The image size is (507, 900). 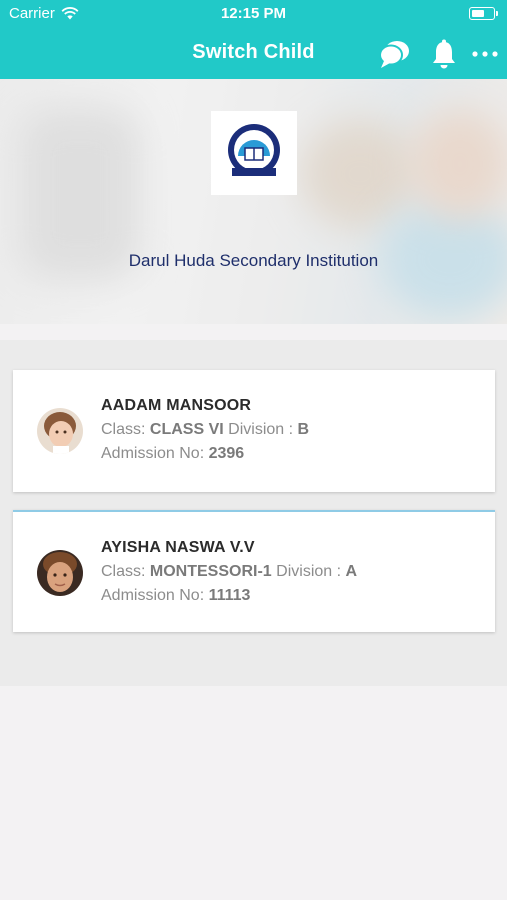 I want to click on child-admission-no: 11113, so click(x=229, y=595).